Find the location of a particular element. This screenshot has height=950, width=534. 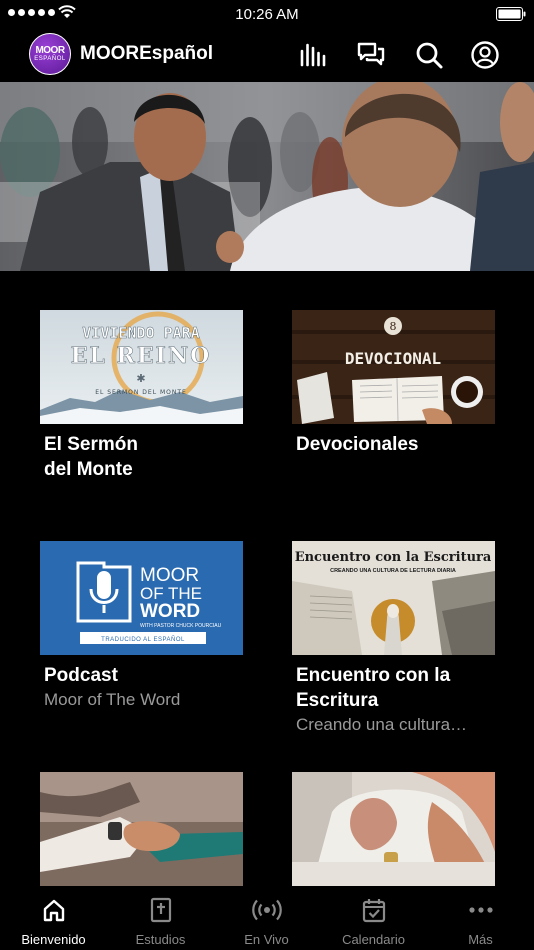

tab-label: Más is located at coordinates (480, 939).